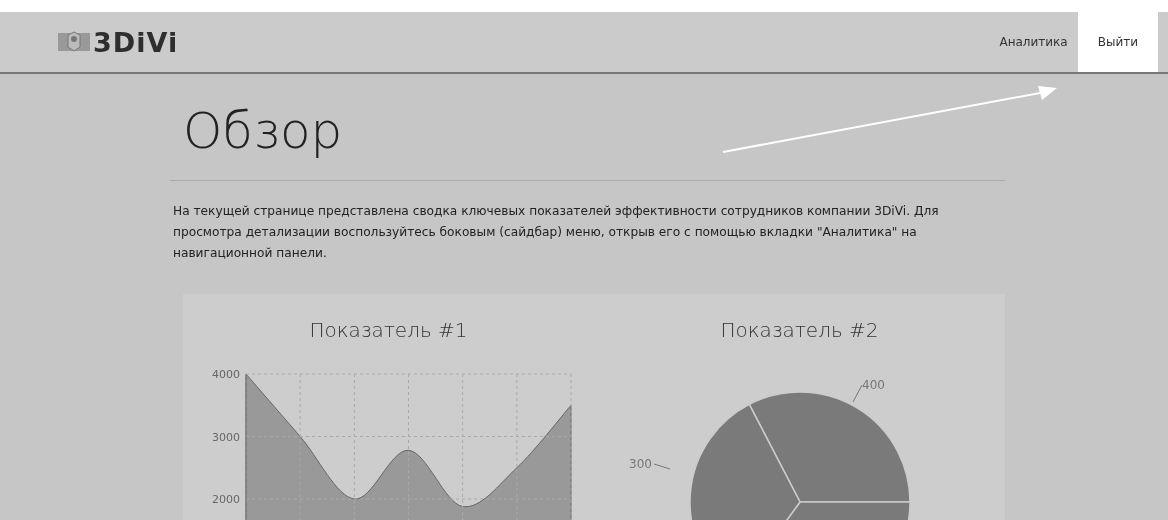 The width and height of the screenshot is (1168, 520). Describe the element at coordinates (225, 374) in the screenshot. I see `y-tick-label: 4000` at that location.